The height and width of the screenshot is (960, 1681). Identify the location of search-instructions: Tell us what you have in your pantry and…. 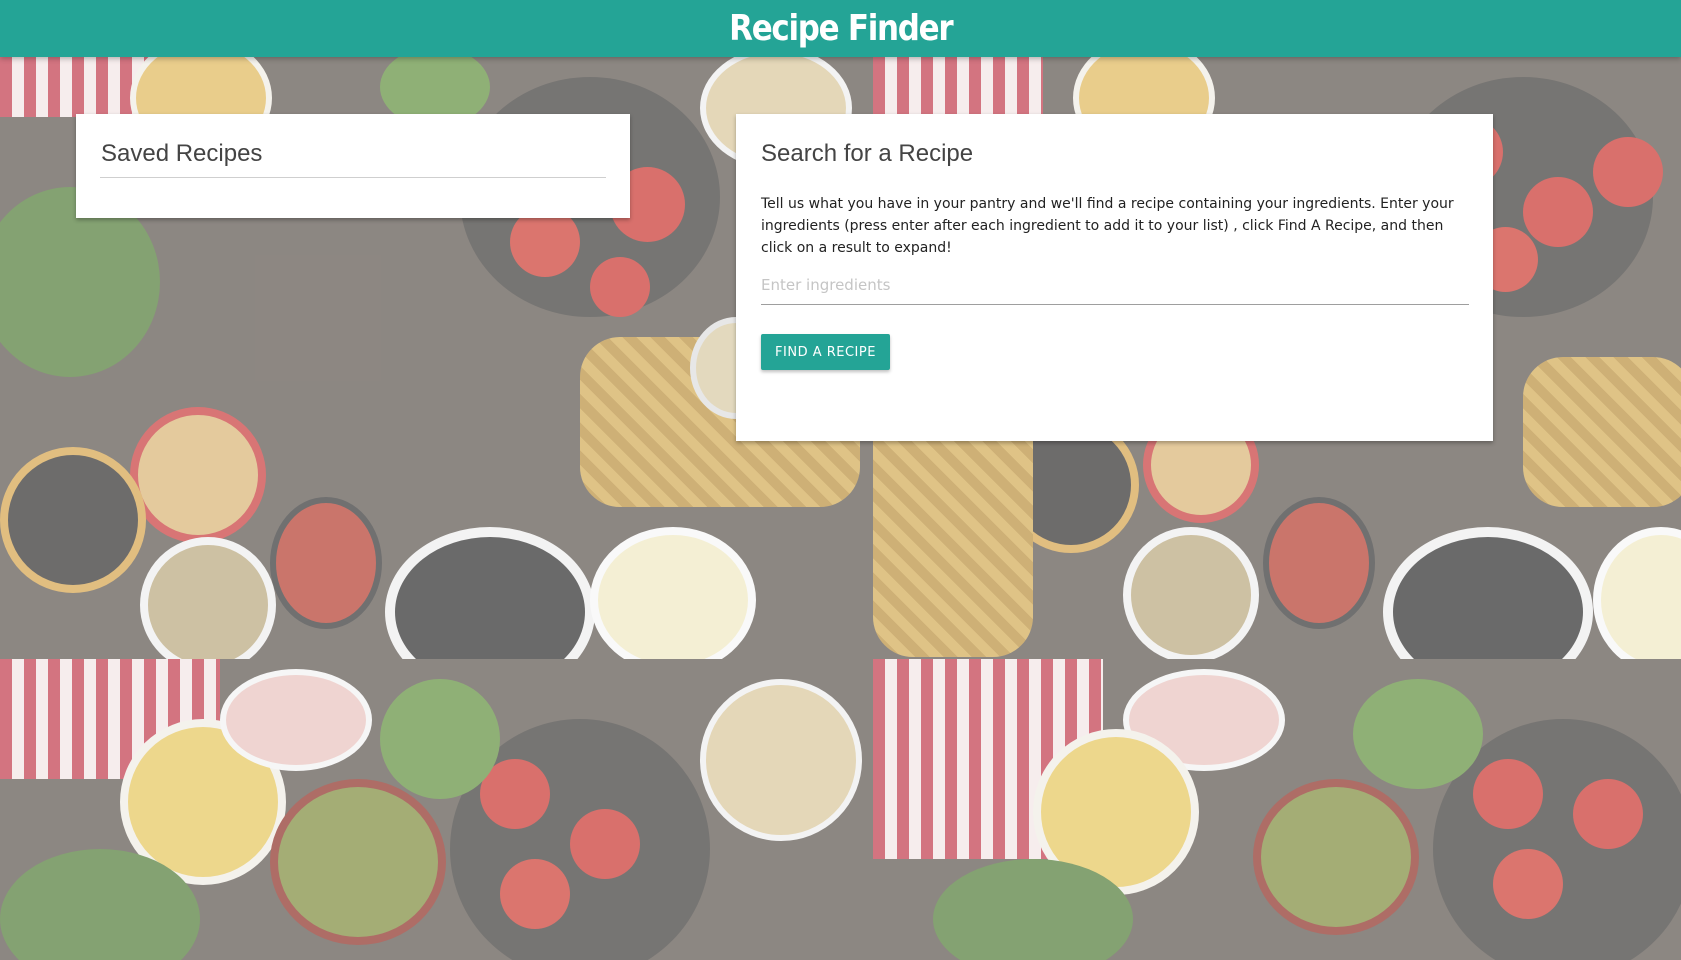
(1107, 226).